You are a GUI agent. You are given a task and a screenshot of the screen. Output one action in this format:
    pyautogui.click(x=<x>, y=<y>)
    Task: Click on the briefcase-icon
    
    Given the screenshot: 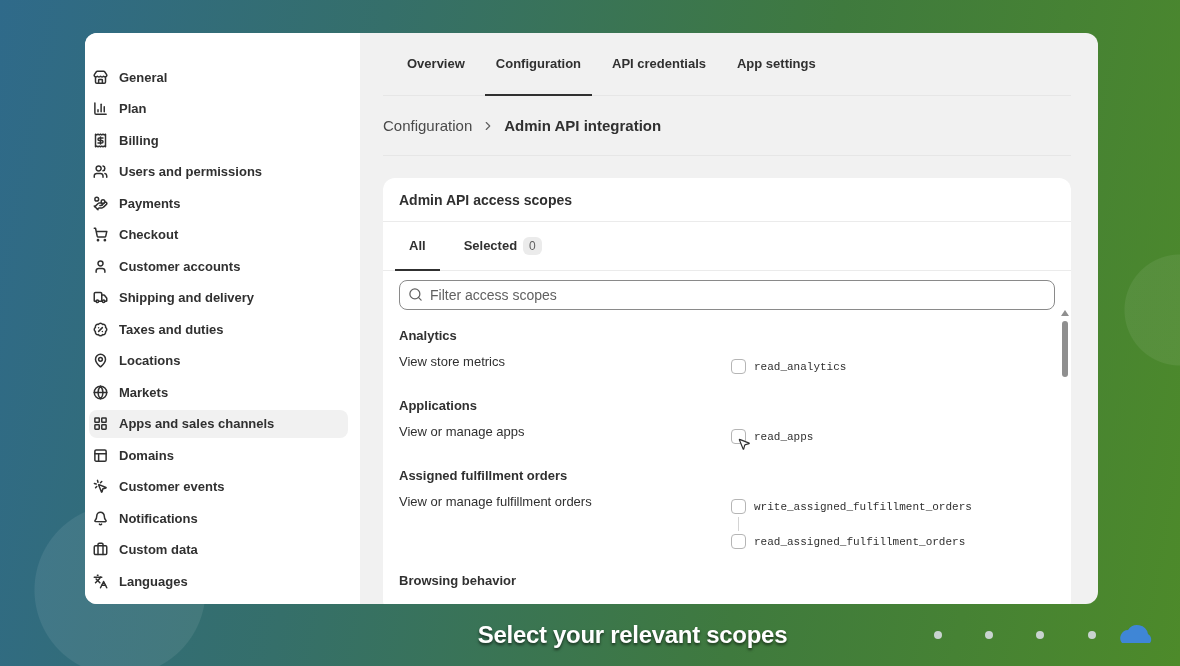 What is the action you would take?
    pyautogui.click(x=100, y=549)
    